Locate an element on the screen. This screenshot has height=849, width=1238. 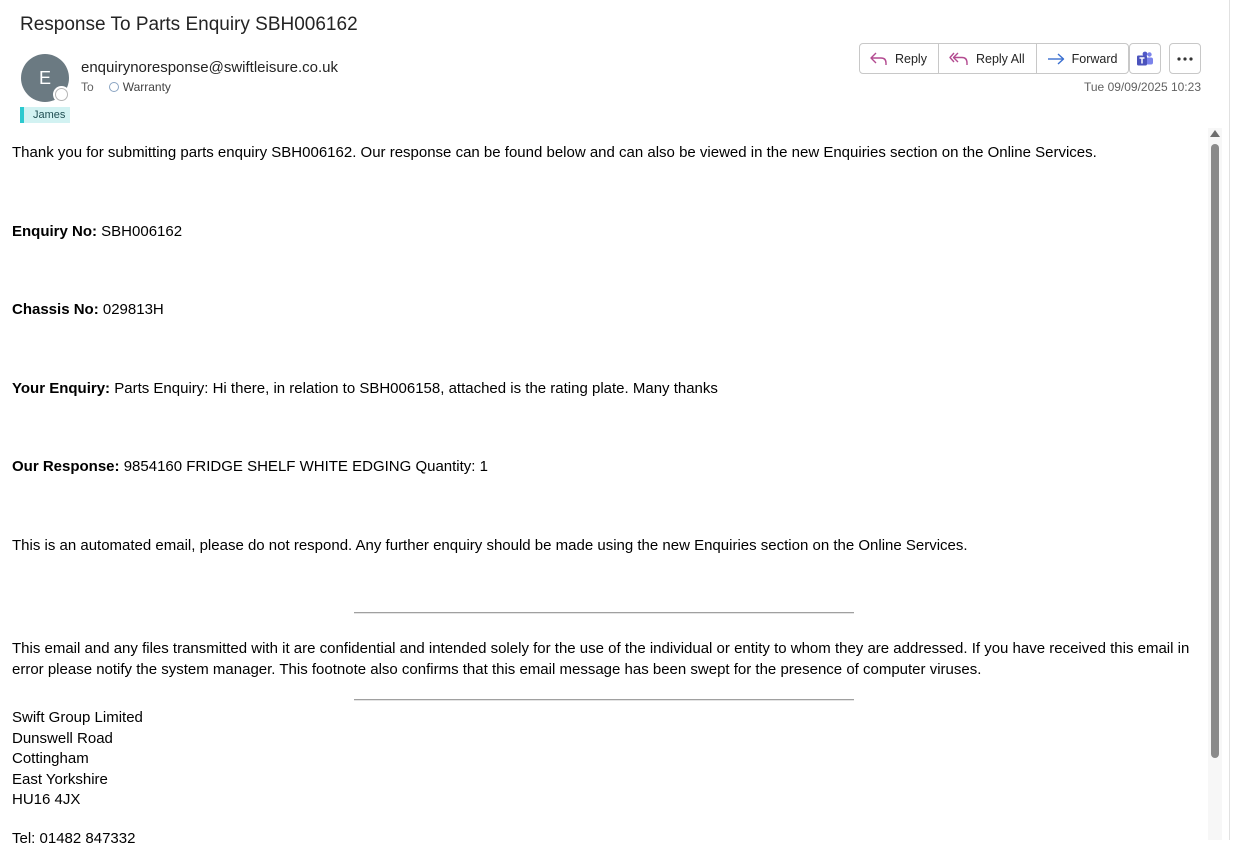
chassis-number-label: Chassis No: is located at coordinates (55, 309).